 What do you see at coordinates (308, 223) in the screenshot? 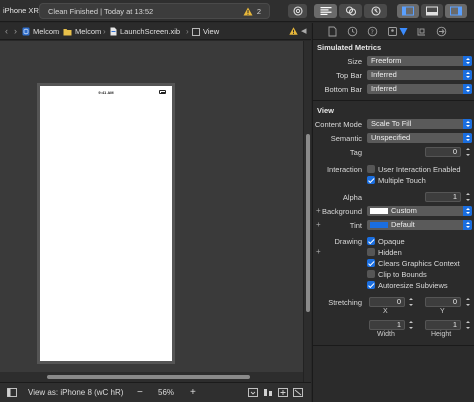
I see `vertical-scroll-thumb` at bounding box center [308, 223].